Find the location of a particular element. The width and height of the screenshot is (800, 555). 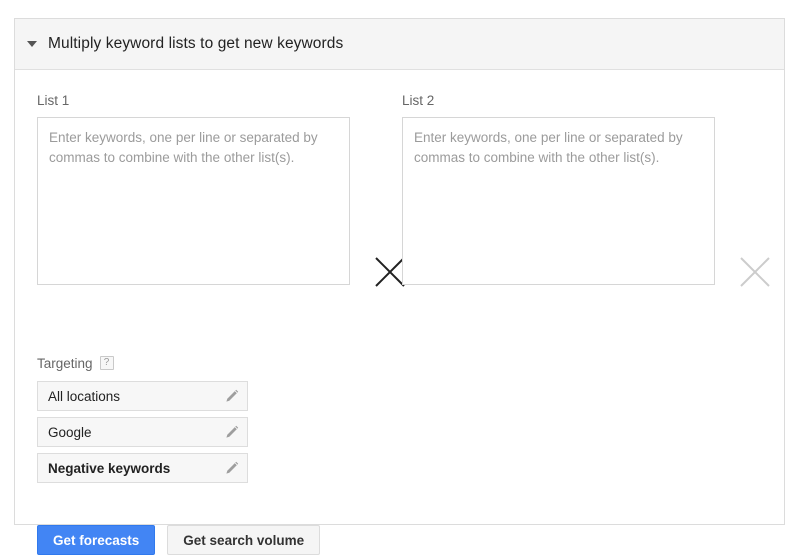

targeting-row-network: Google is located at coordinates (142, 432).